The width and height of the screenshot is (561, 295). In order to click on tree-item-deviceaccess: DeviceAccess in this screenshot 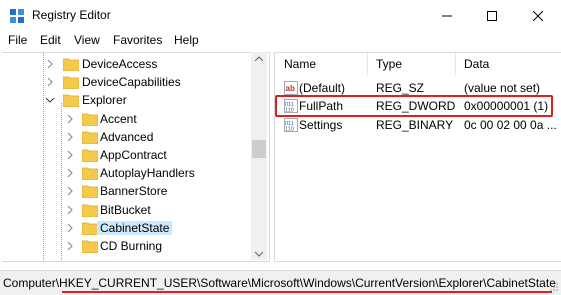, I will do `click(127, 64)`.